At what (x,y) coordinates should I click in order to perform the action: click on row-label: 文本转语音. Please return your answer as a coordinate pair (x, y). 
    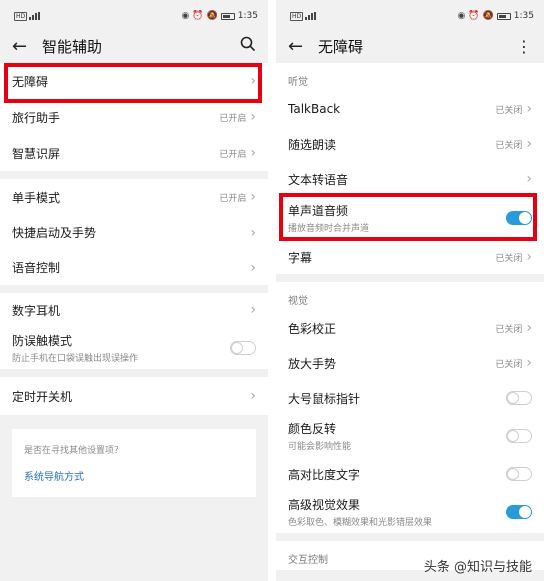
    Looking at the image, I should click on (318, 179).